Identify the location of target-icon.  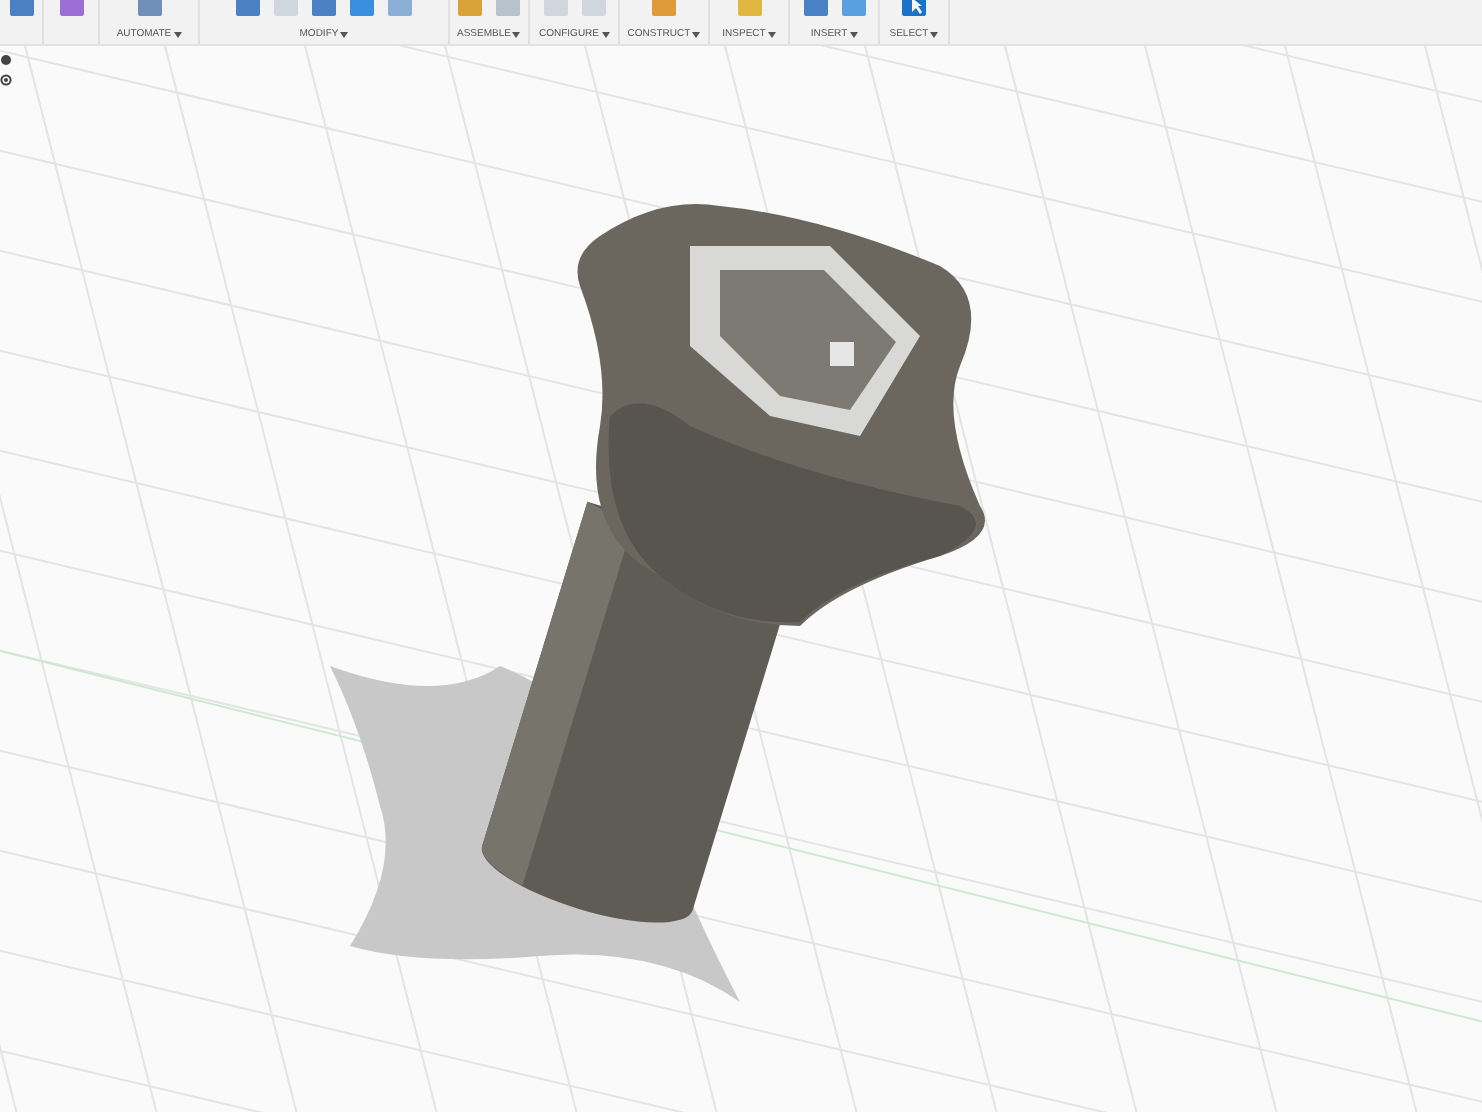
(6, 80).